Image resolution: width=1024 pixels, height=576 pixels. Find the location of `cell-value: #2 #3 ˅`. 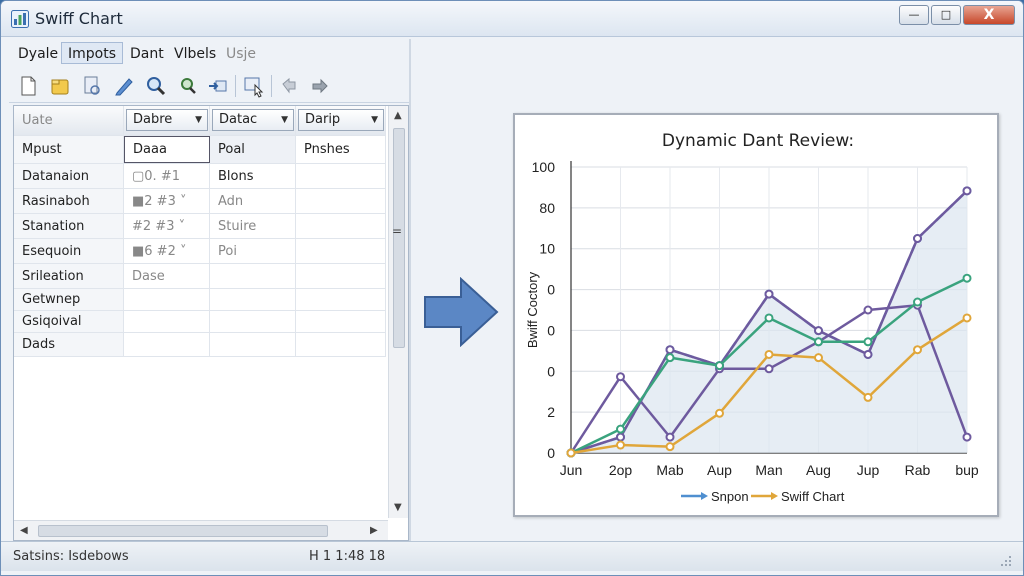

cell-value: #2 #3 ˅ is located at coordinates (167, 226).